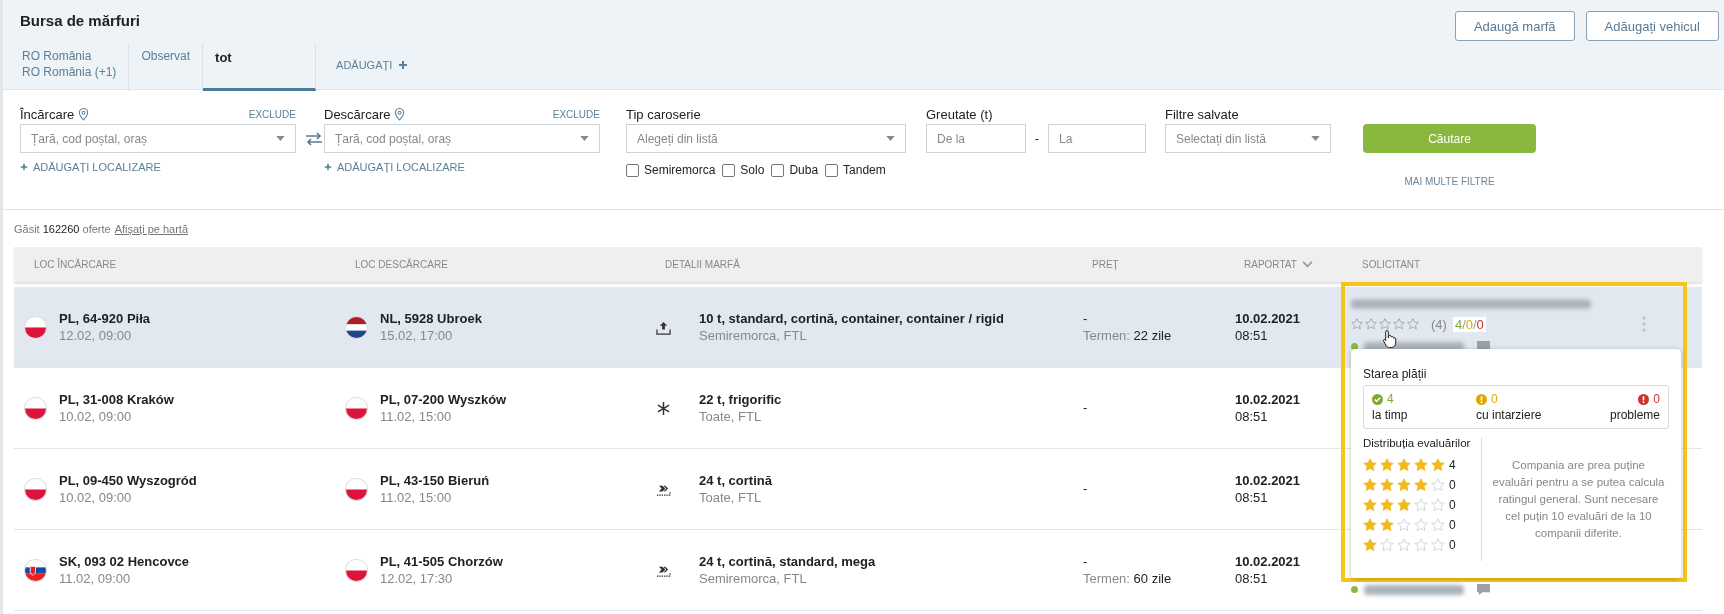  Describe the element at coordinates (1514, 26) in the screenshot. I see `header-button: Adaugă marfă` at that location.